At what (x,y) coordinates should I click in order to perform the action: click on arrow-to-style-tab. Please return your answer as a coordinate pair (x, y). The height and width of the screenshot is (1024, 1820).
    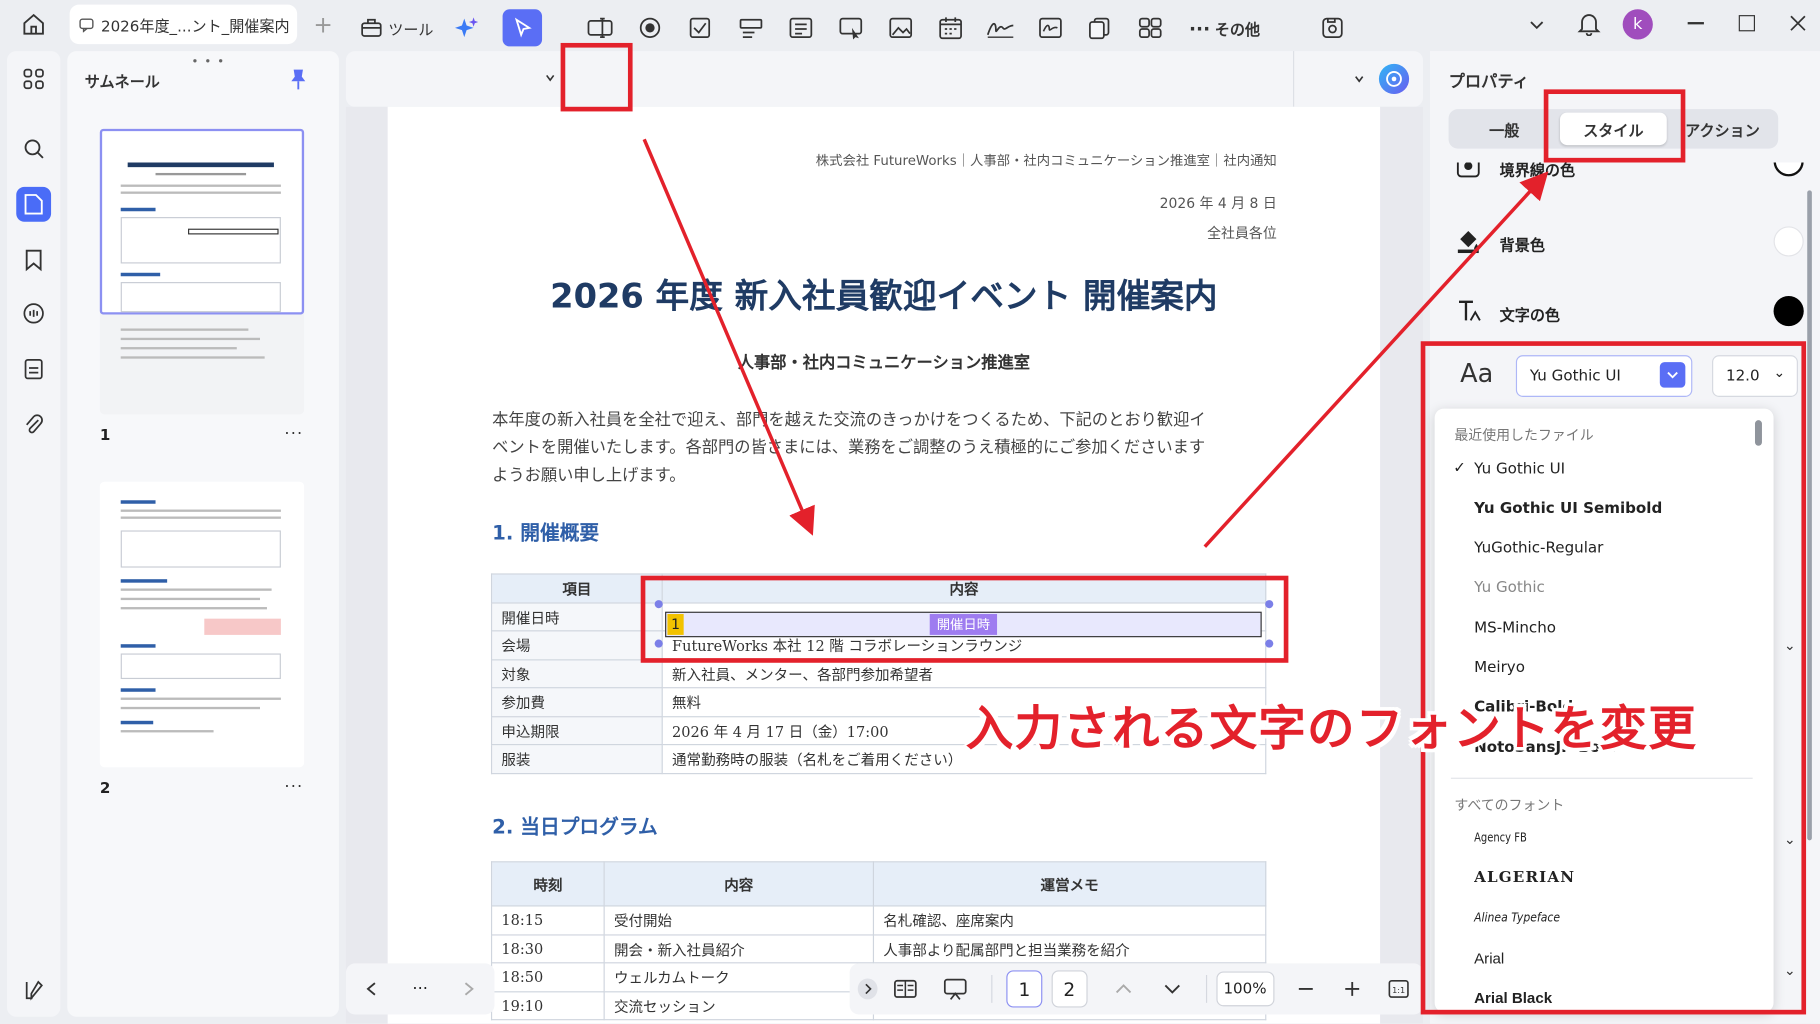
    Looking at the image, I should click on (1376, 359).